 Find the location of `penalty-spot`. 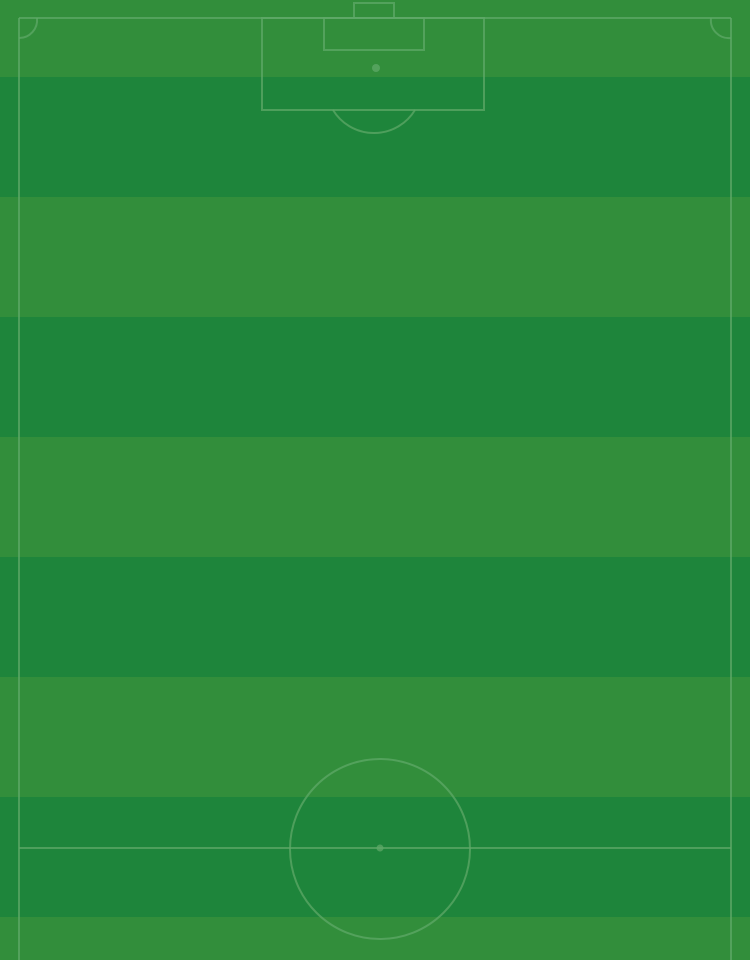

penalty-spot is located at coordinates (376, 68).